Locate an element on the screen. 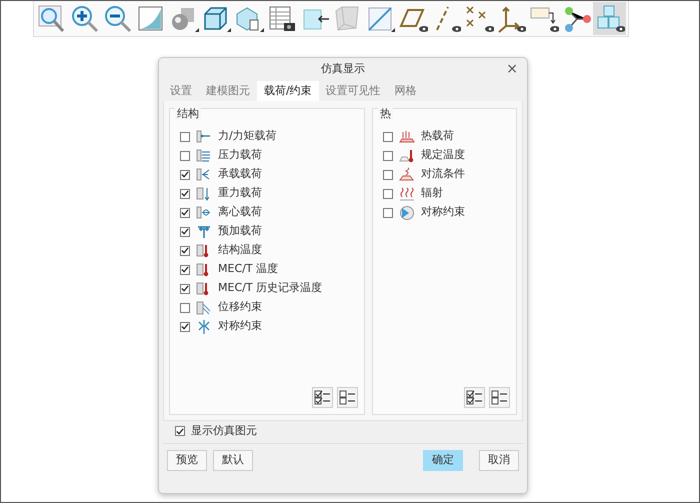  tab: 建模图元 is located at coordinates (228, 91).